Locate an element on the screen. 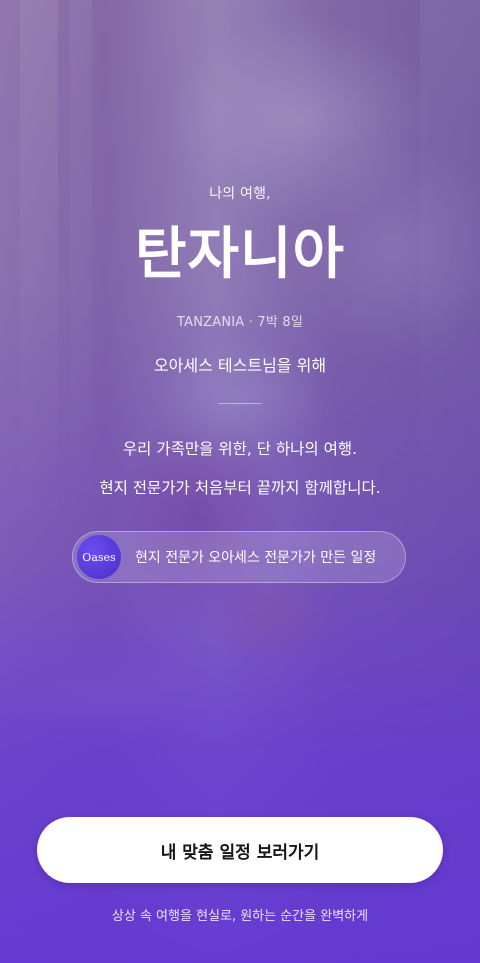 This screenshot has height=963, width=480. description-line-2: 현지 전문가가 처음부터 끝까지 함께합니다. is located at coordinates (240, 488).